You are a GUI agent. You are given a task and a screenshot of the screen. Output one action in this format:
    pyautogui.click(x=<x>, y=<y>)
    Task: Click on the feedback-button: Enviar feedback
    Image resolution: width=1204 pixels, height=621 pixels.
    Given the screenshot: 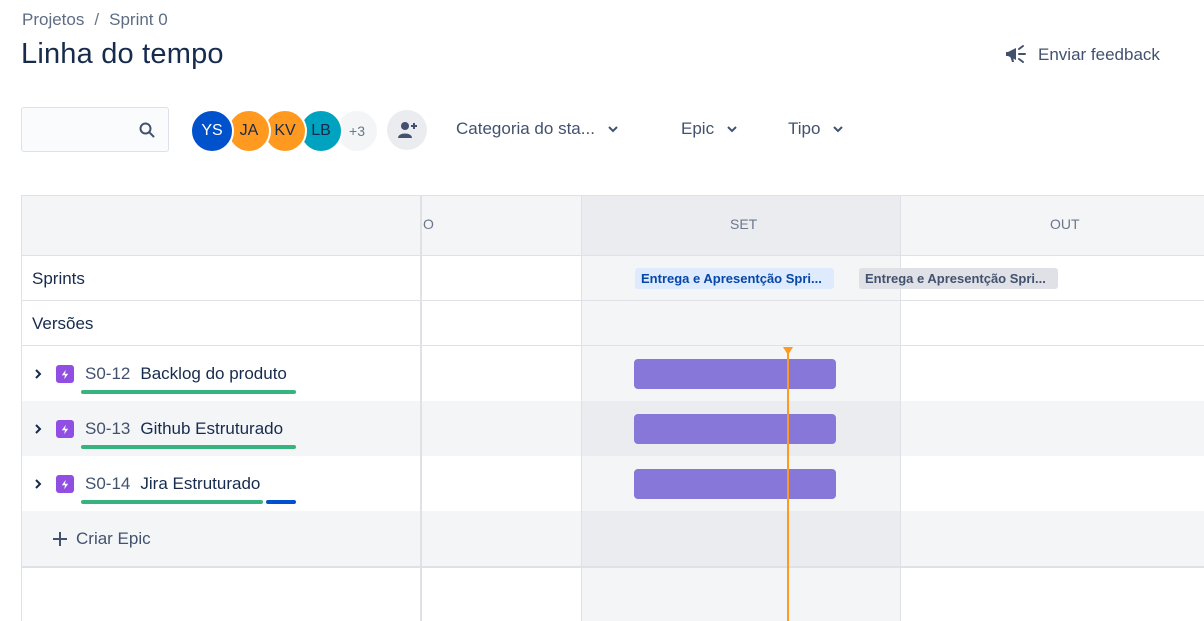 What is the action you would take?
    pyautogui.click(x=1082, y=55)
    